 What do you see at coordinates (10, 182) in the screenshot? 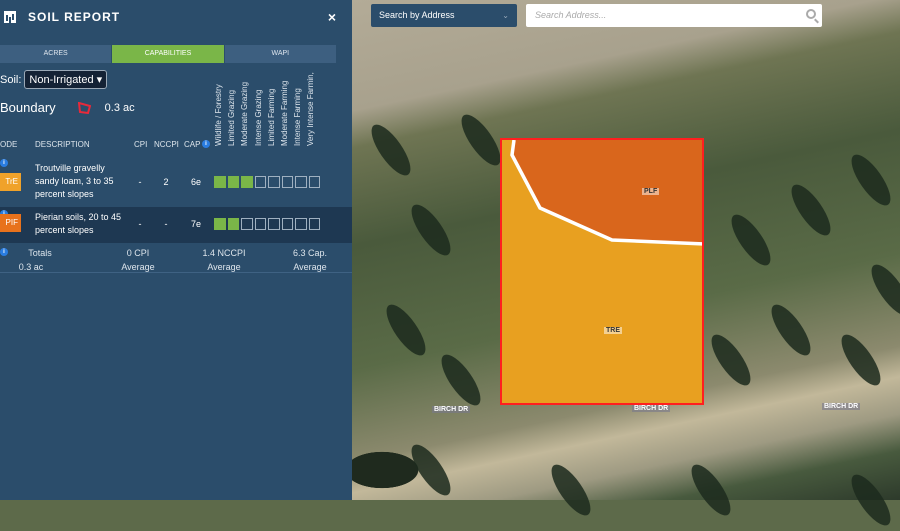
I see `soil-code-badge: TrE` at bounding box center [10, 182].